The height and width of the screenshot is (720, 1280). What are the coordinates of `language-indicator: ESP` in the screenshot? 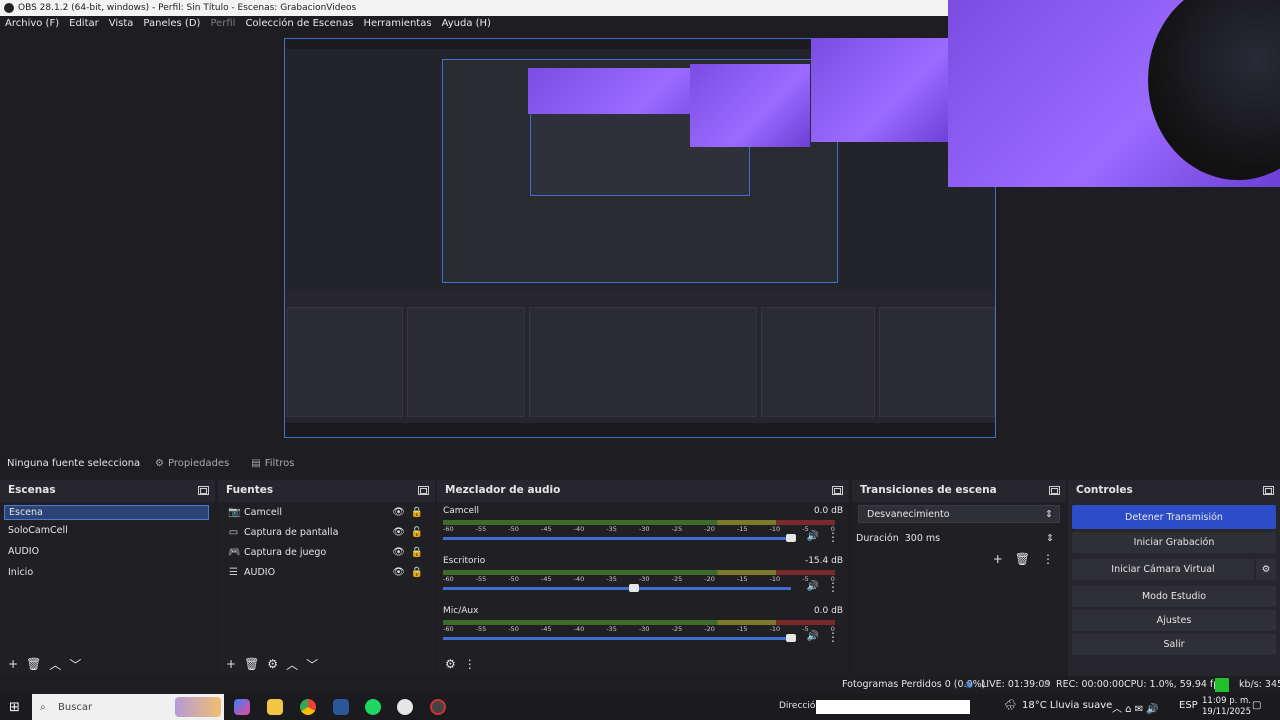 It's located at (1188, 705).